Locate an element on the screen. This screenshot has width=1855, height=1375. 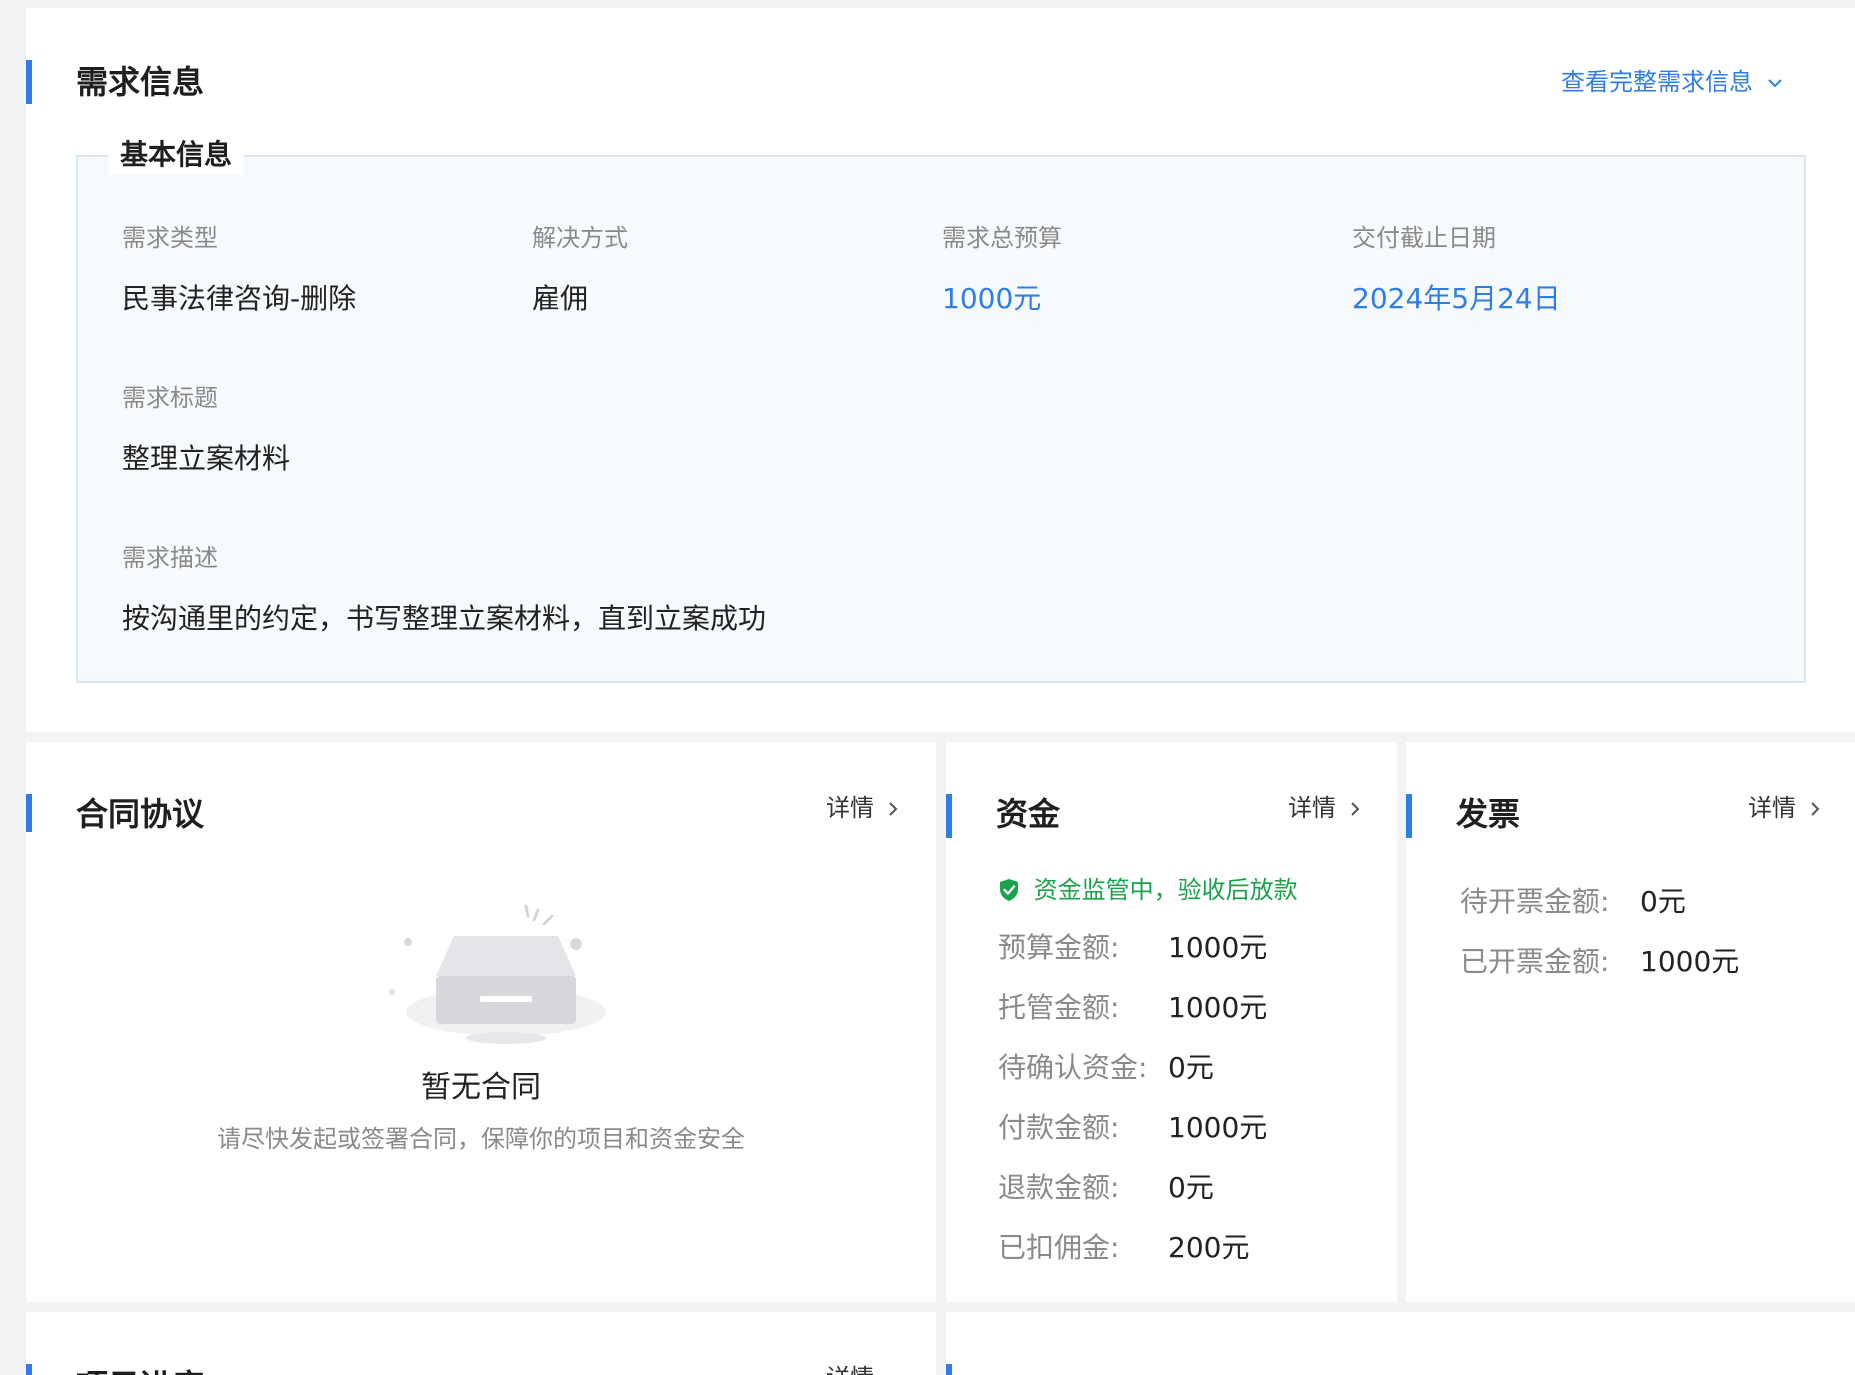
funds-label-escrow: 托管金额: is located at coordinates (1059, 1007).